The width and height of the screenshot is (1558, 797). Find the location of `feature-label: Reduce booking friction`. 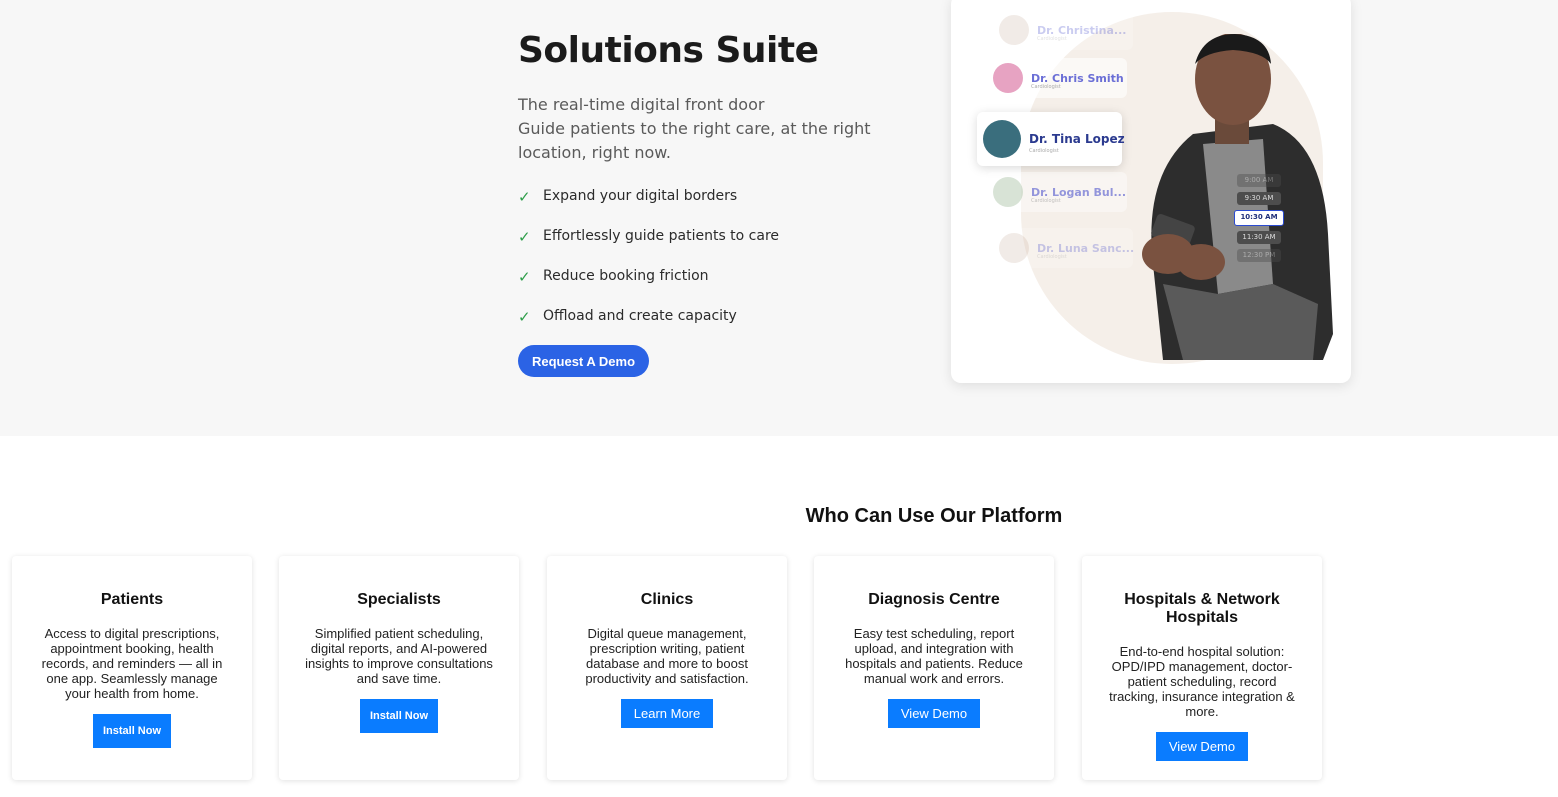

feature-label: Reduce booking friction is located at coordinates (626, 276).